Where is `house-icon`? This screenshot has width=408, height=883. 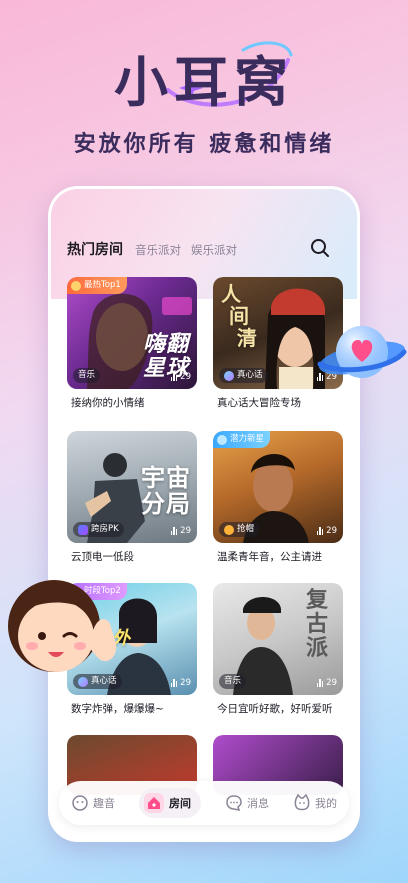
house-icon is located at coordinates (154, 803).